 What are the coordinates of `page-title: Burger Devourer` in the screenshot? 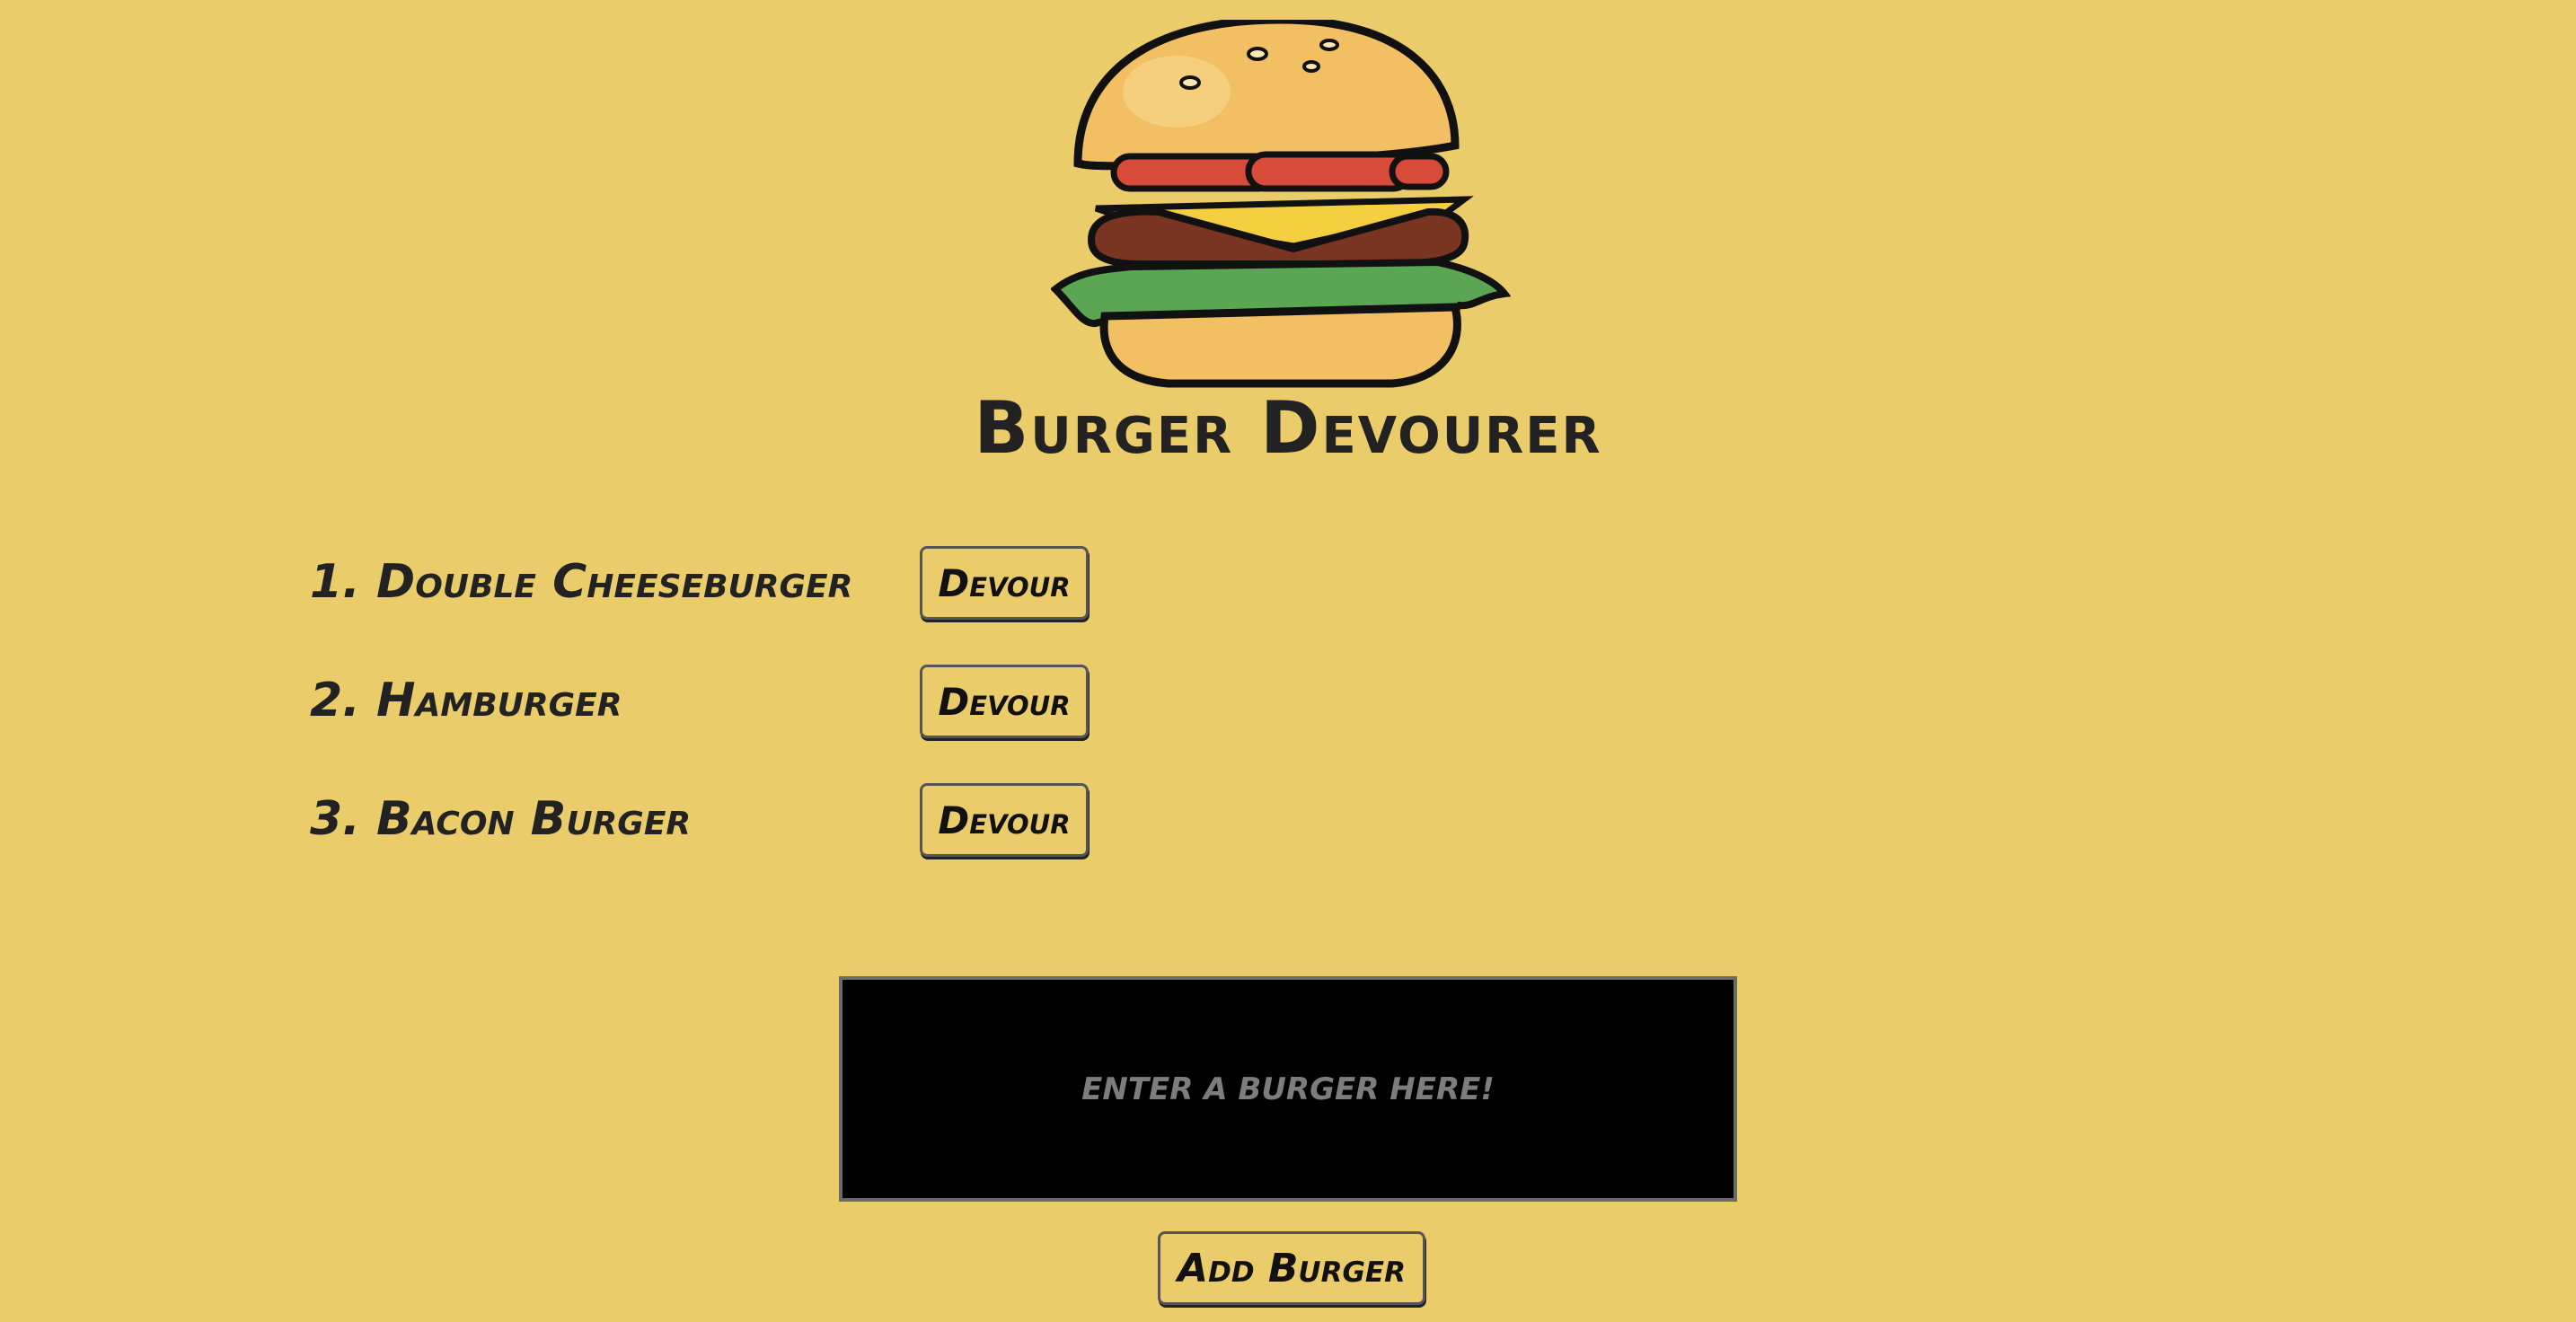 It's located at (1288, 428).